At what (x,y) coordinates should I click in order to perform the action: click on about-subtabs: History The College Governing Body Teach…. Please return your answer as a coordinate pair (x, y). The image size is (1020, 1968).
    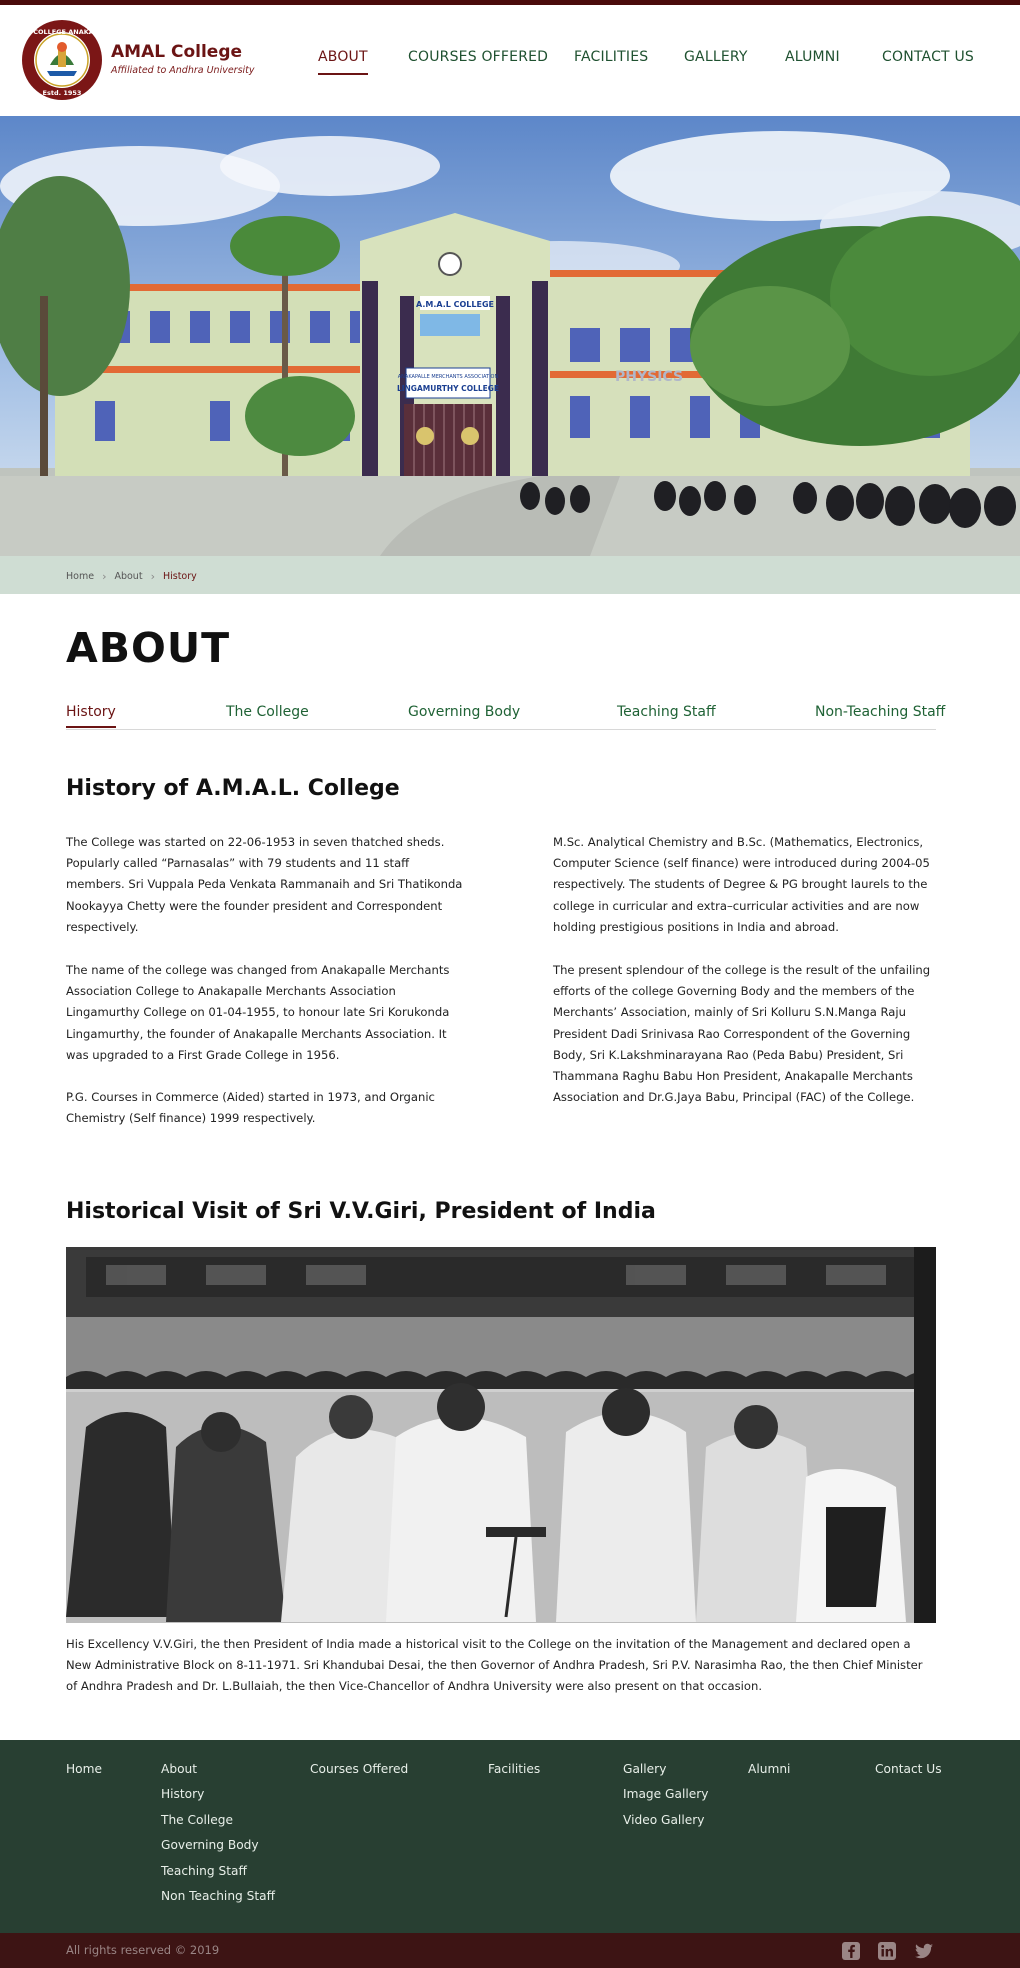
    Looking at the image, I should click on (505, 715).